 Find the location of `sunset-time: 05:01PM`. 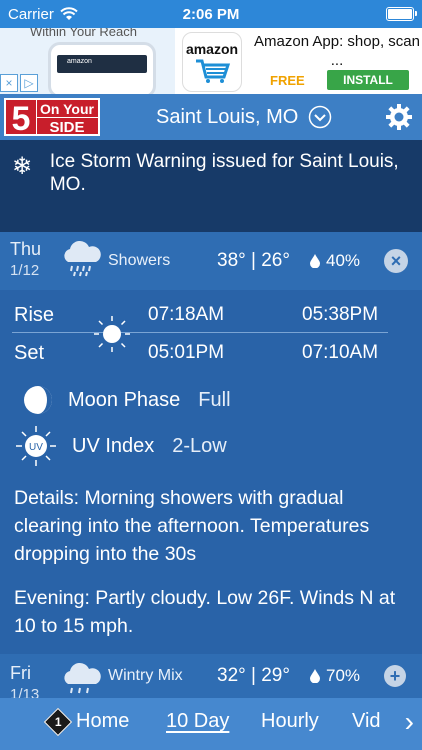

sunset-time: 05:01PM is located at coordinates (186, 352).